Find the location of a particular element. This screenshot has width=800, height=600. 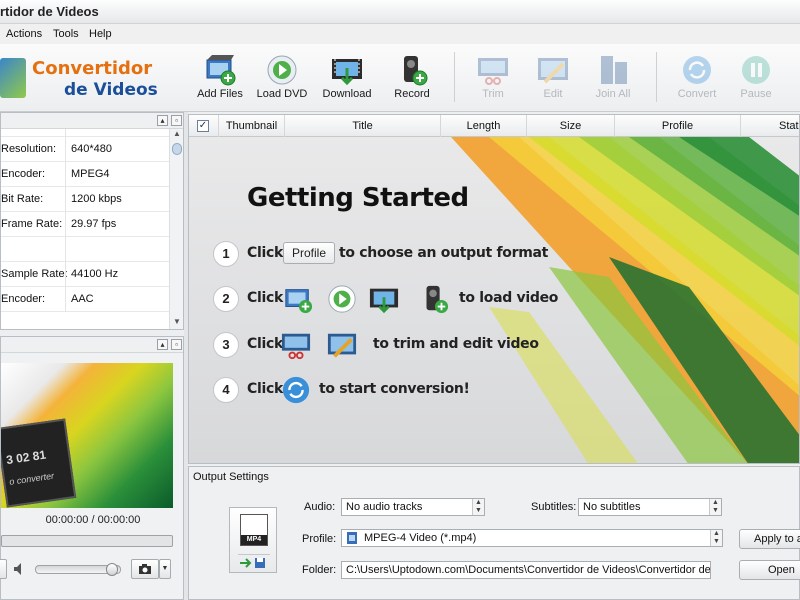

column-size: Size is located at coordinates (571, 126).